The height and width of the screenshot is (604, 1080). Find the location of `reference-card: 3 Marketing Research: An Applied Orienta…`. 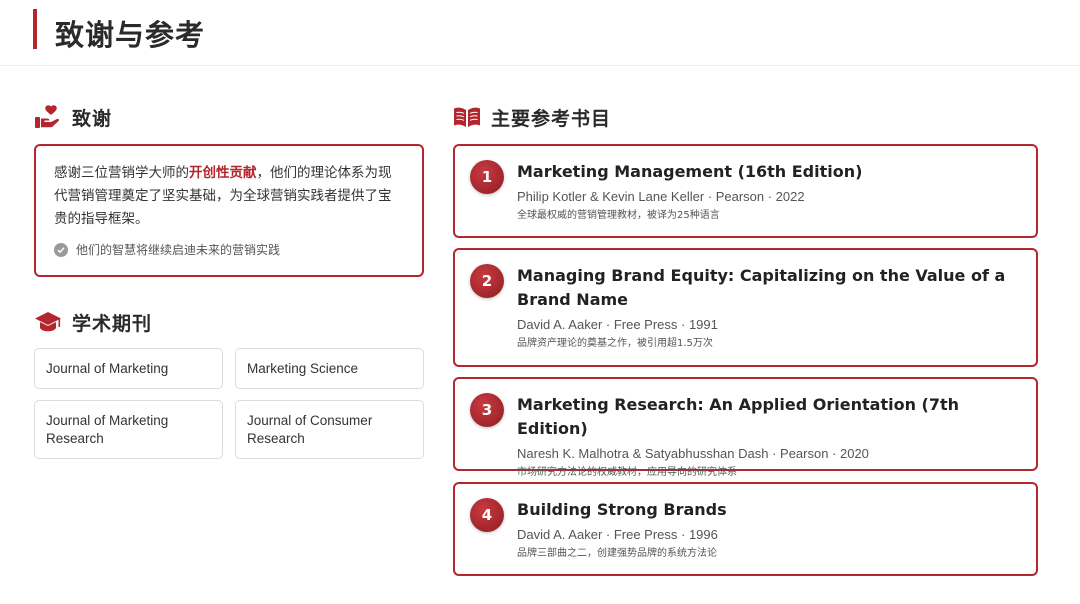

reference-card: 3 Marketing Research: An Applied Orienta… is located at coordinates (745, 427).